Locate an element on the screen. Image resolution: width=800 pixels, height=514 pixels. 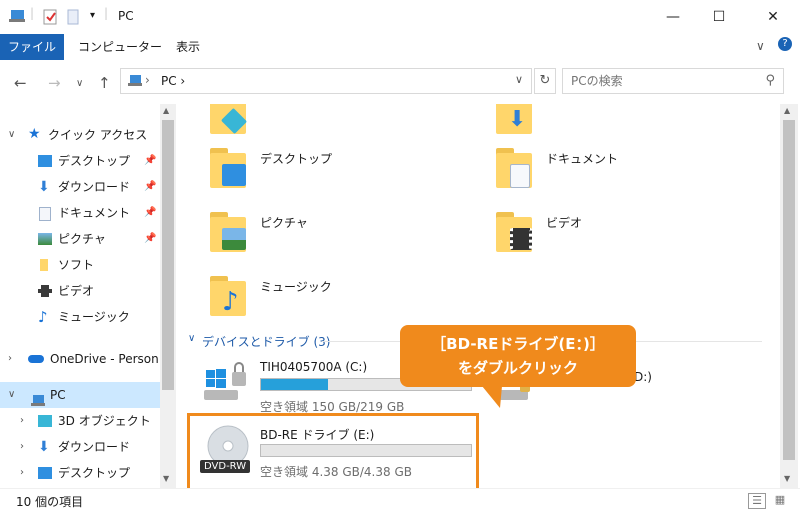
tab-file: ファイル is located at coordinates (32, 47).